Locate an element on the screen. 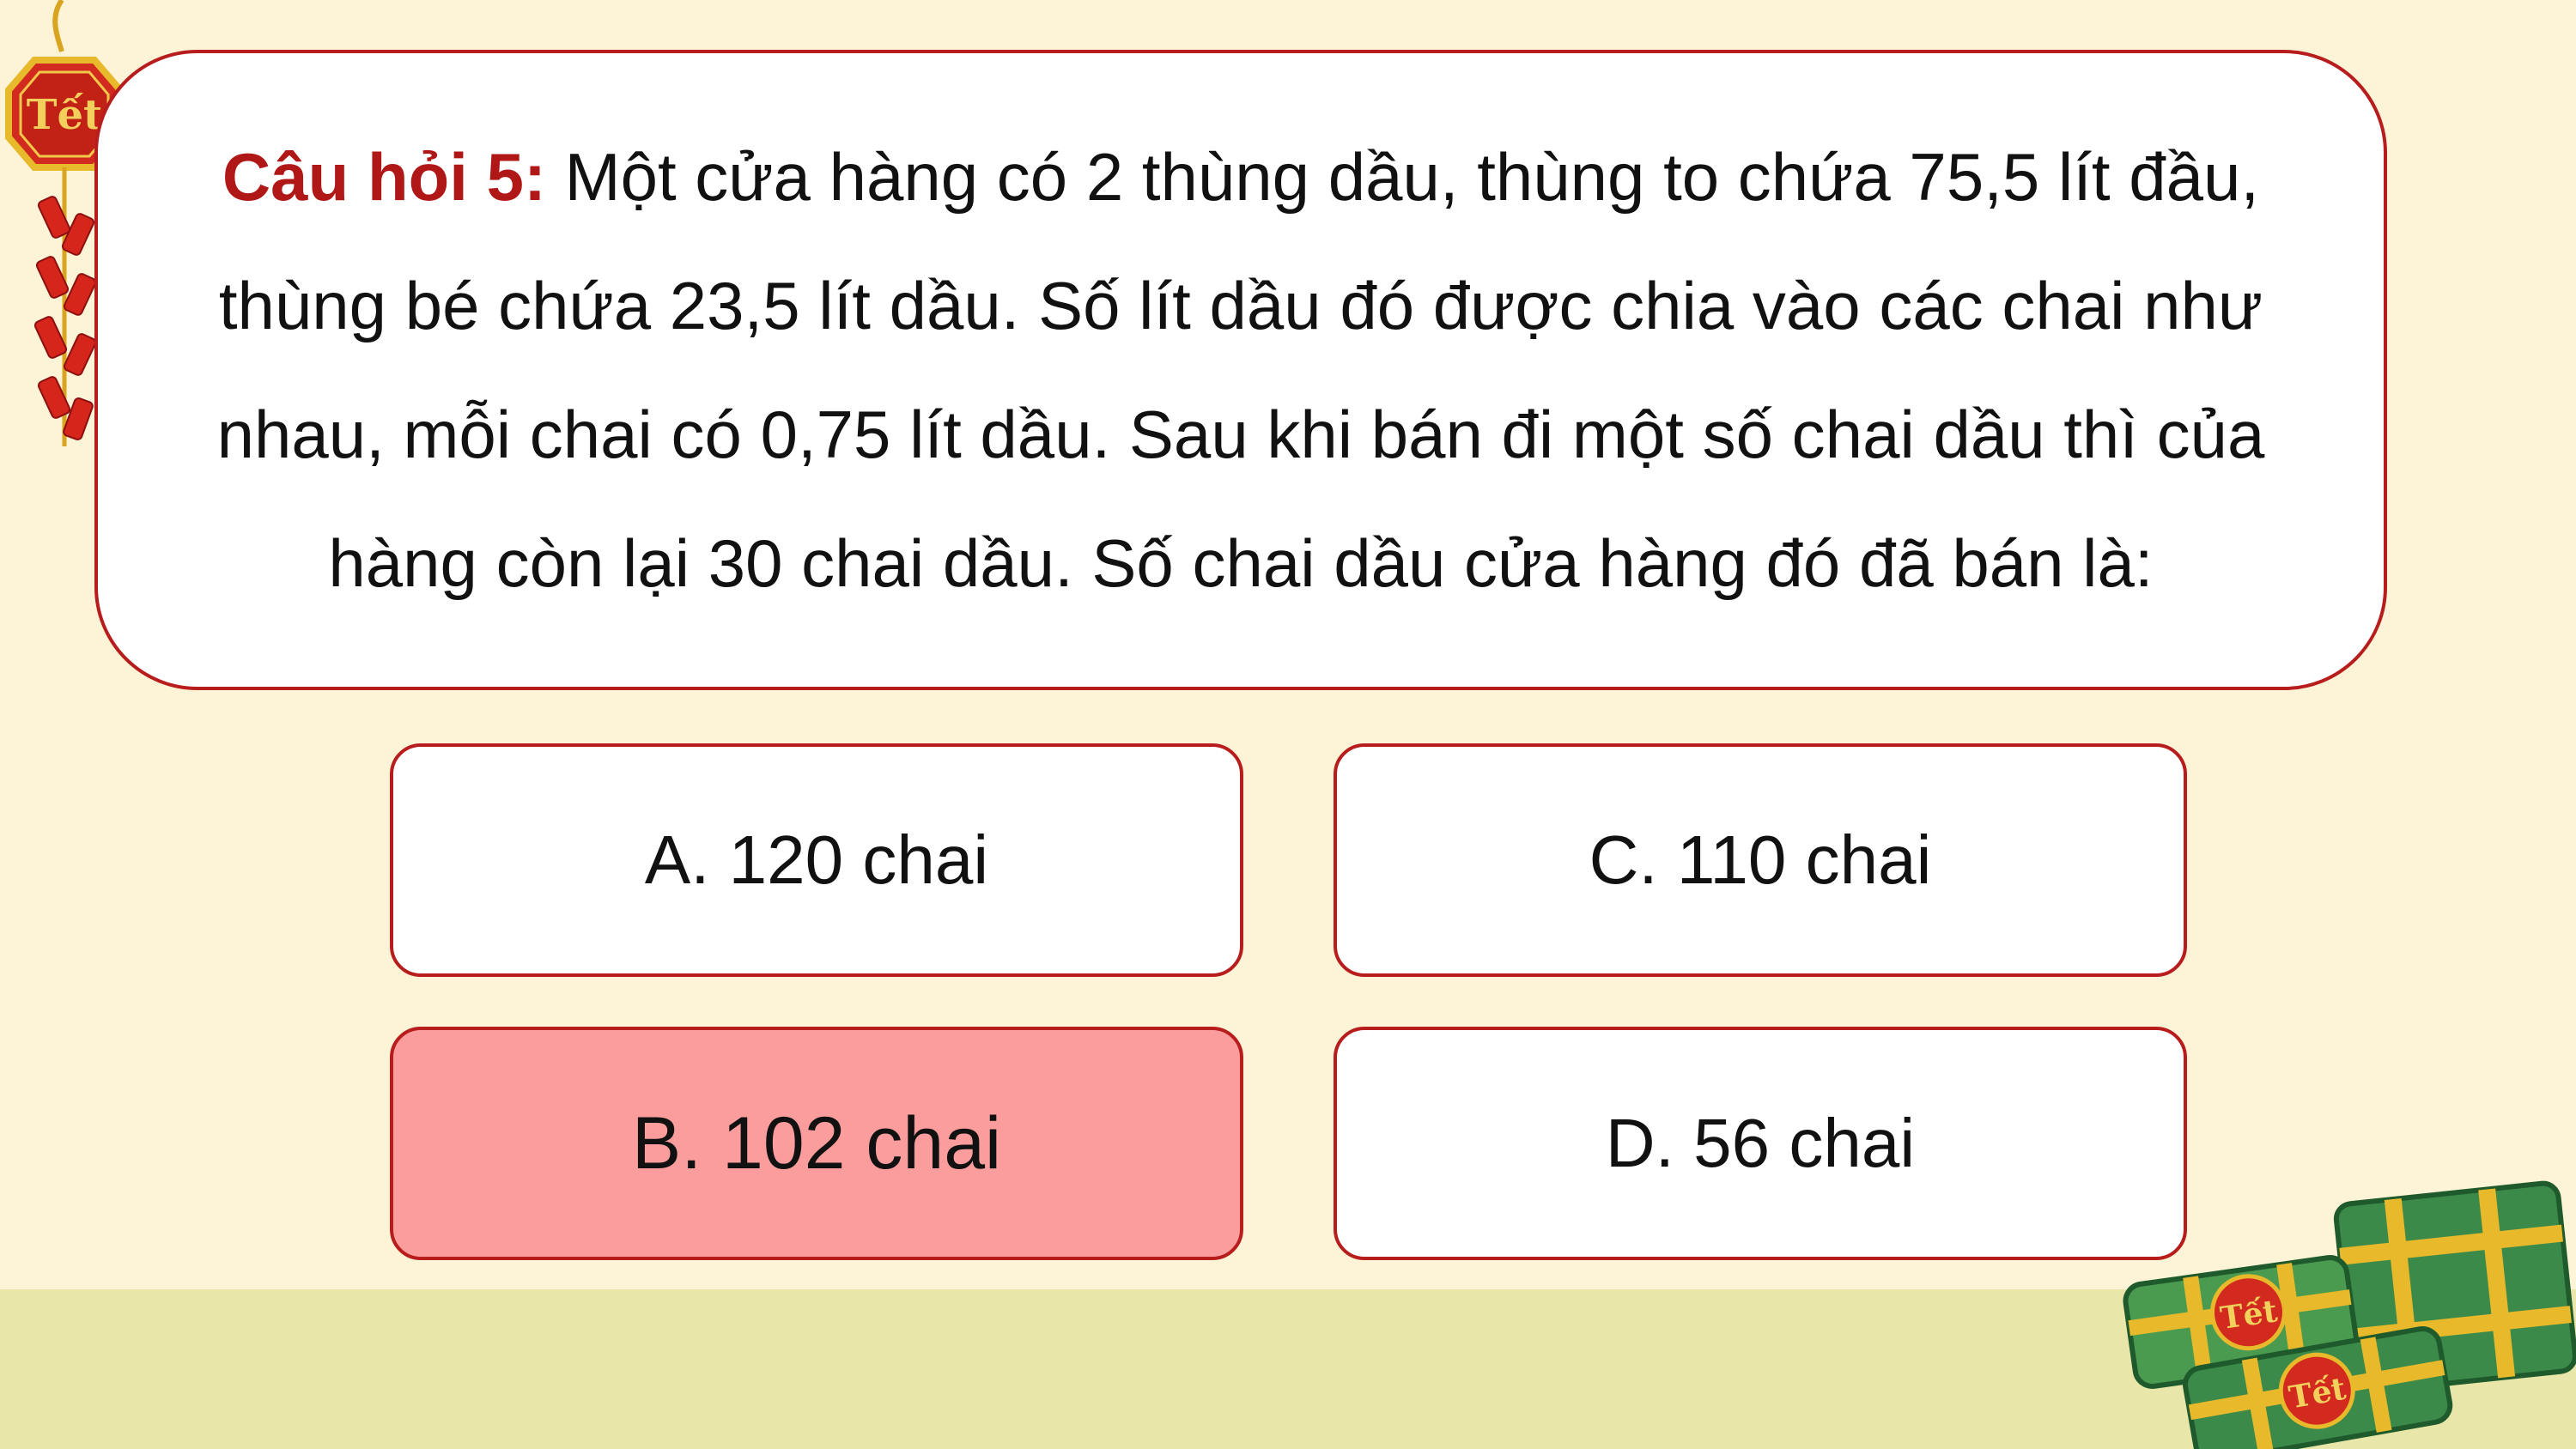 This screenshot has height=1449, width=2576. question-label: Câu hỏi 5: is located at coordinates (384, 177).